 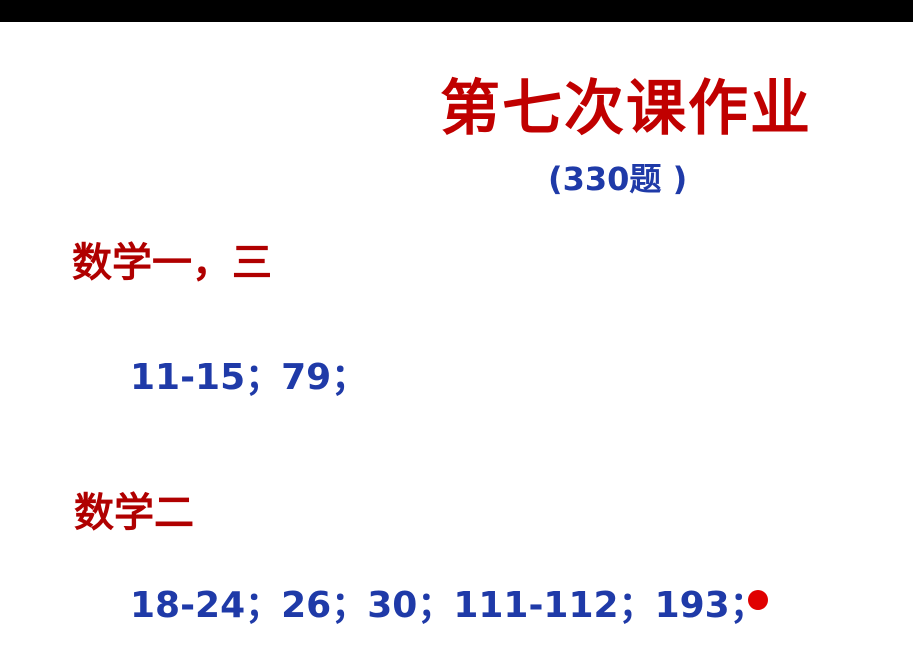 What do you see at coordinates (134, 513) in the screenshot?
I see `section-heading-math-2: 数学二` at bounding box center [134, 513].